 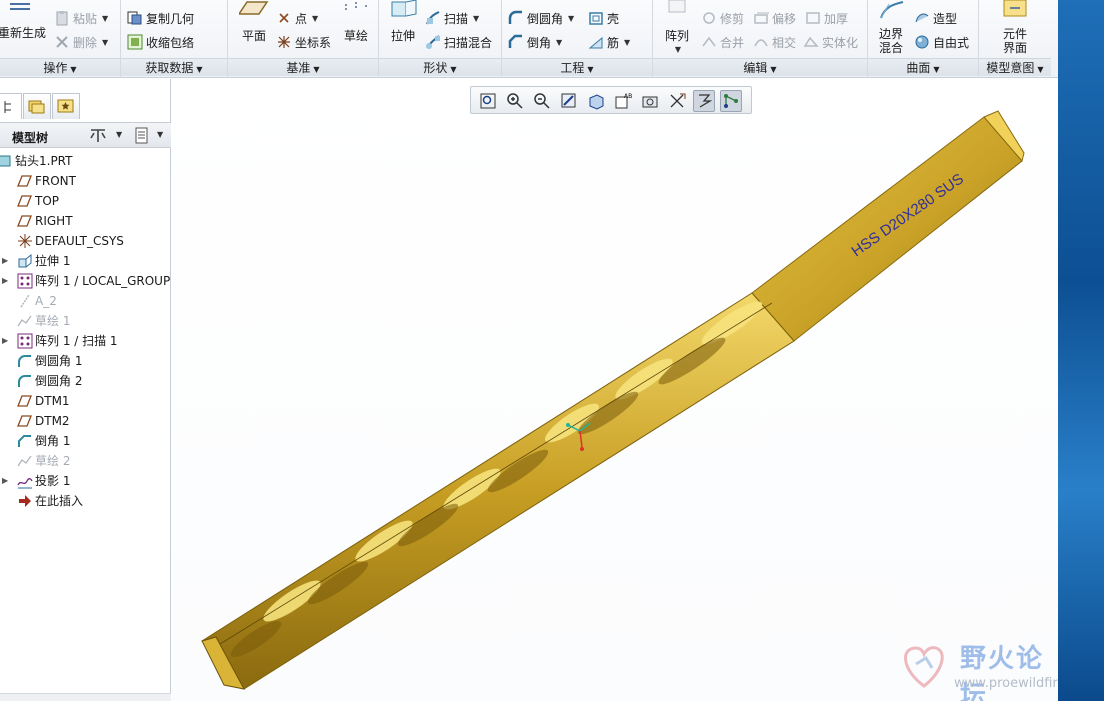 What do you see at coordinates (24, 461) in the screenshot?
I see `sketch-icon` at bounding box center [24, 461].